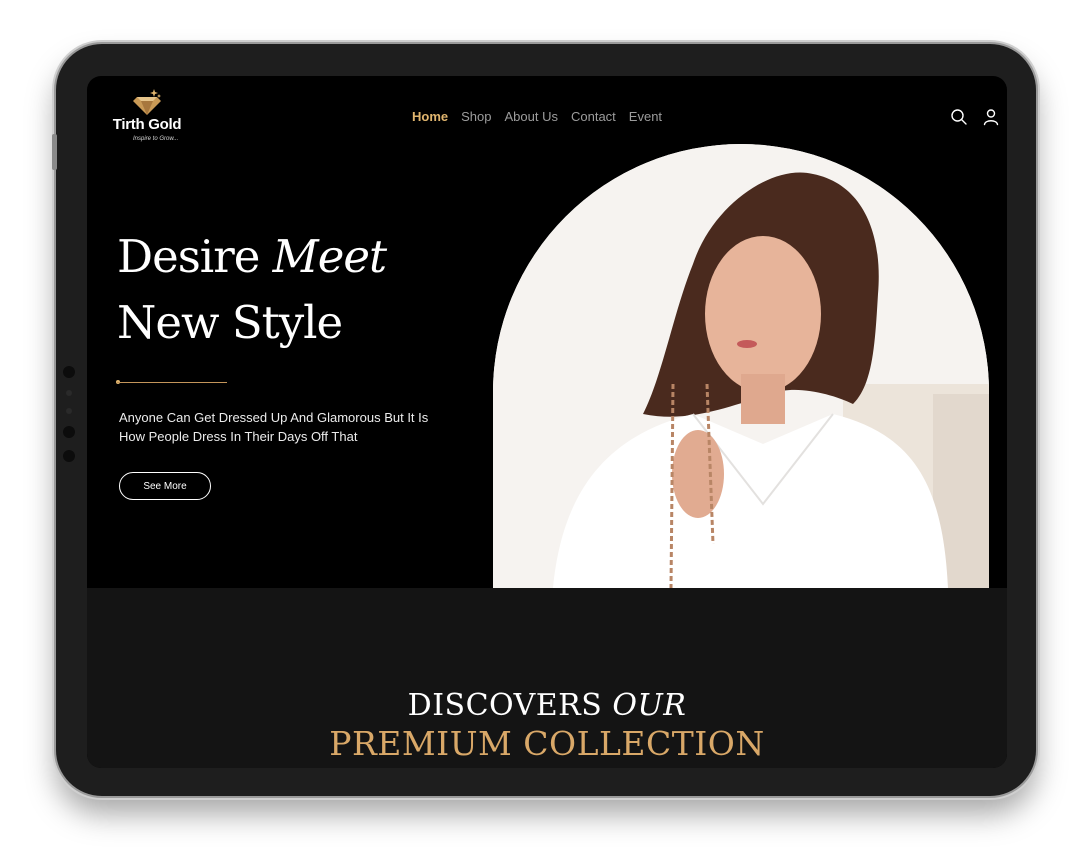 This screenshot has height=853, width=1080. I want to click on main-nav: Home Shop About Us Contact Event, so click(537, 116).